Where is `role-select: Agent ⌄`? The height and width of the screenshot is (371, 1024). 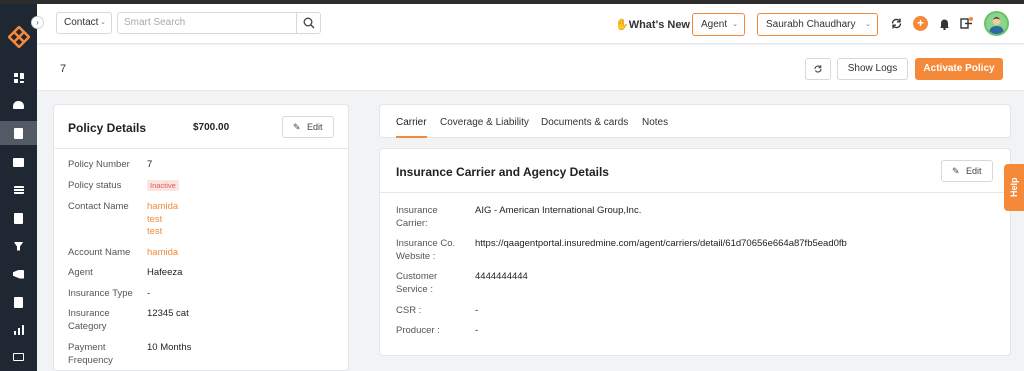
role-select: Agent ⌄ is located at coordinates (718, 24).